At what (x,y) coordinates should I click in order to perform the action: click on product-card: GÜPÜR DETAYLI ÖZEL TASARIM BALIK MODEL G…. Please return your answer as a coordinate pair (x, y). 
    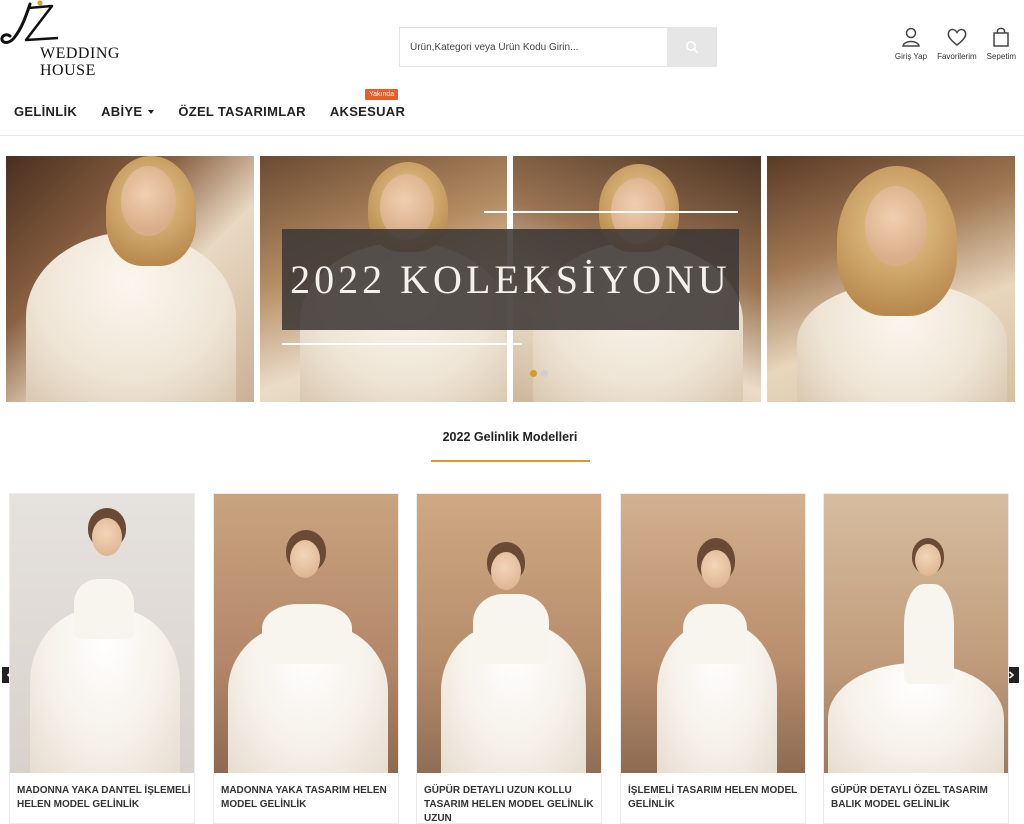
    Looking at the image, I should click on (916, 658).